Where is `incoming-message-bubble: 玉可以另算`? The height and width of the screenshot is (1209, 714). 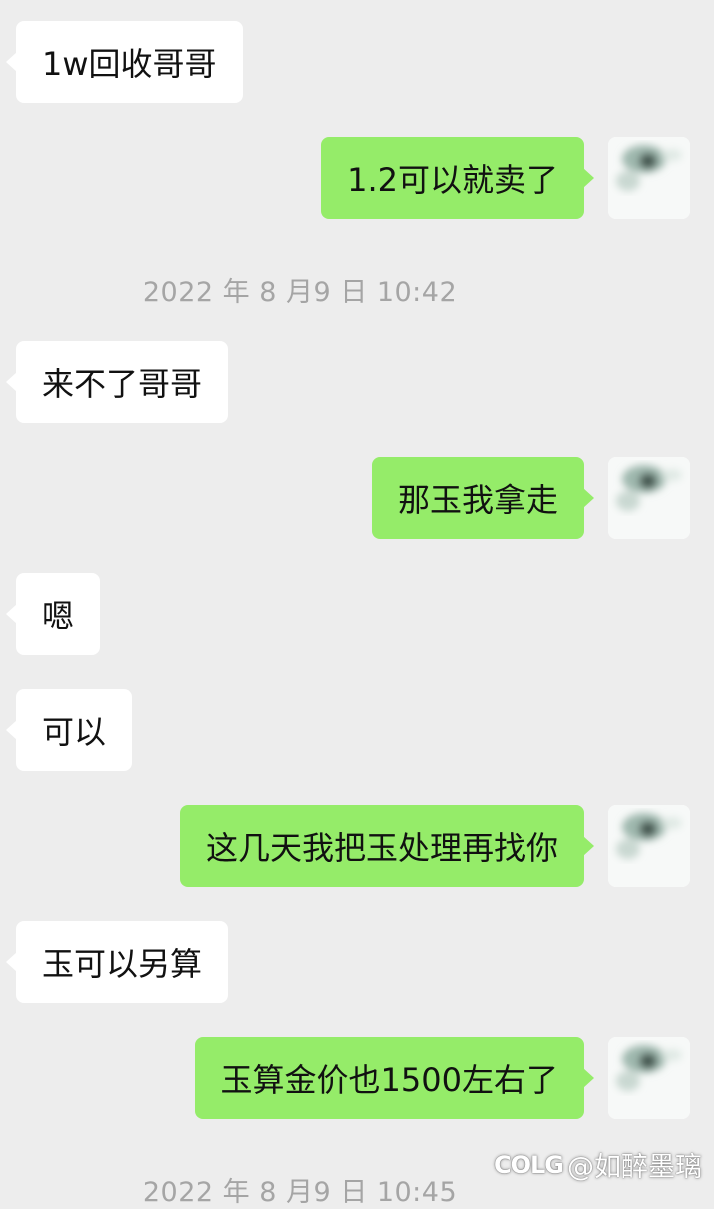
incoming-message-bubble: 玉可以另算 is located at coordinates (117, 962).